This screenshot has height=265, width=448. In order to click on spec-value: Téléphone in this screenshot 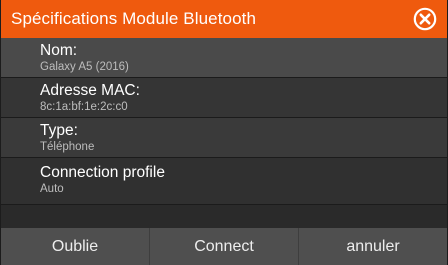, I will do `click(67, 147)`.